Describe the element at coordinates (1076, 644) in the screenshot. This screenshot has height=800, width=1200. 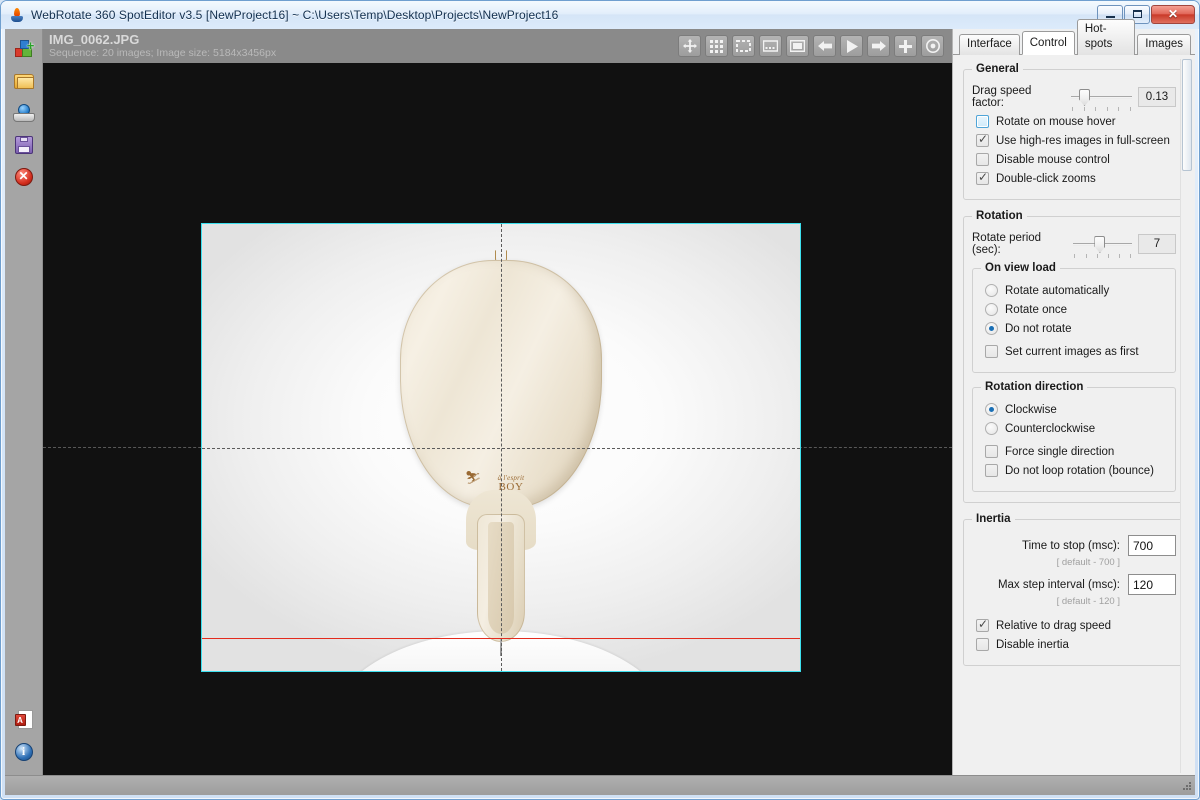
I see `checkbox-disable-inertia: Disable inertia` at that location.